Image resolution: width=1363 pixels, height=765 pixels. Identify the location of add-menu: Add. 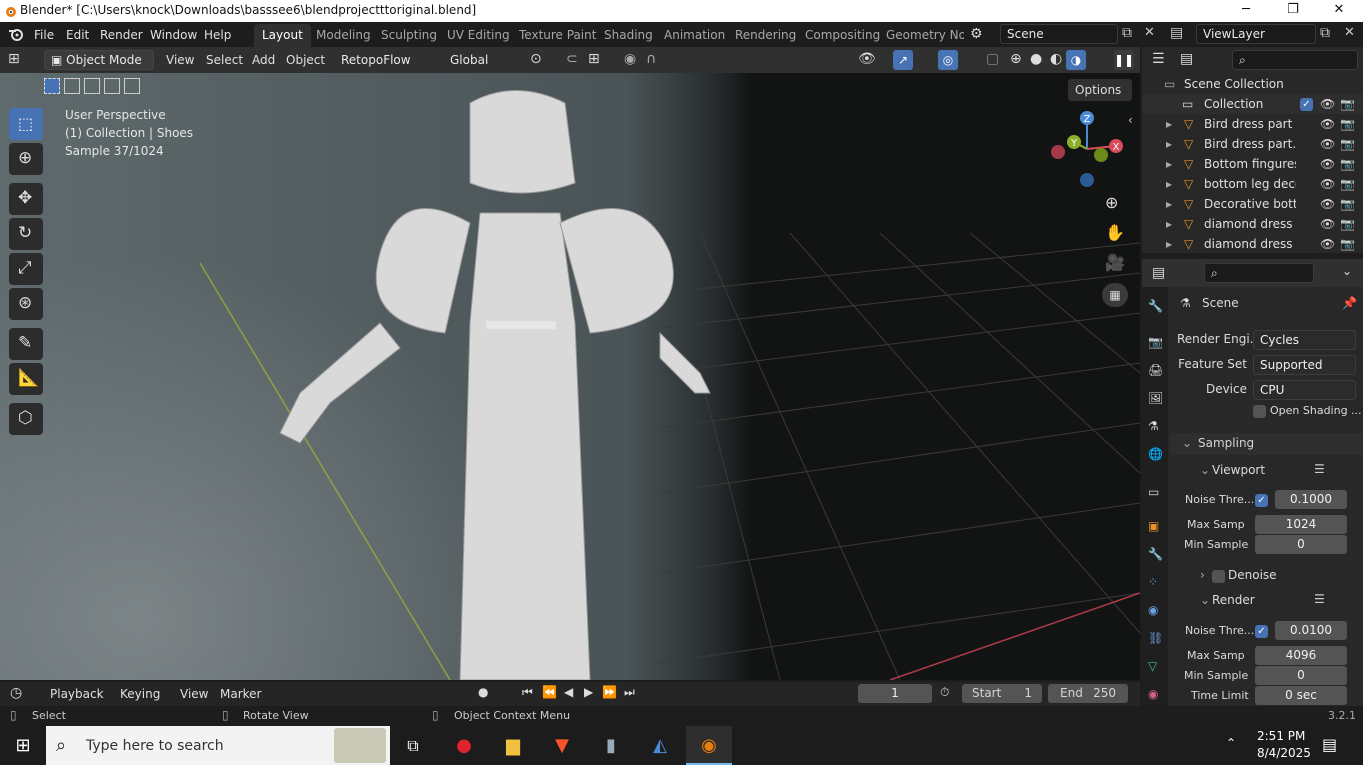
(263, 60).